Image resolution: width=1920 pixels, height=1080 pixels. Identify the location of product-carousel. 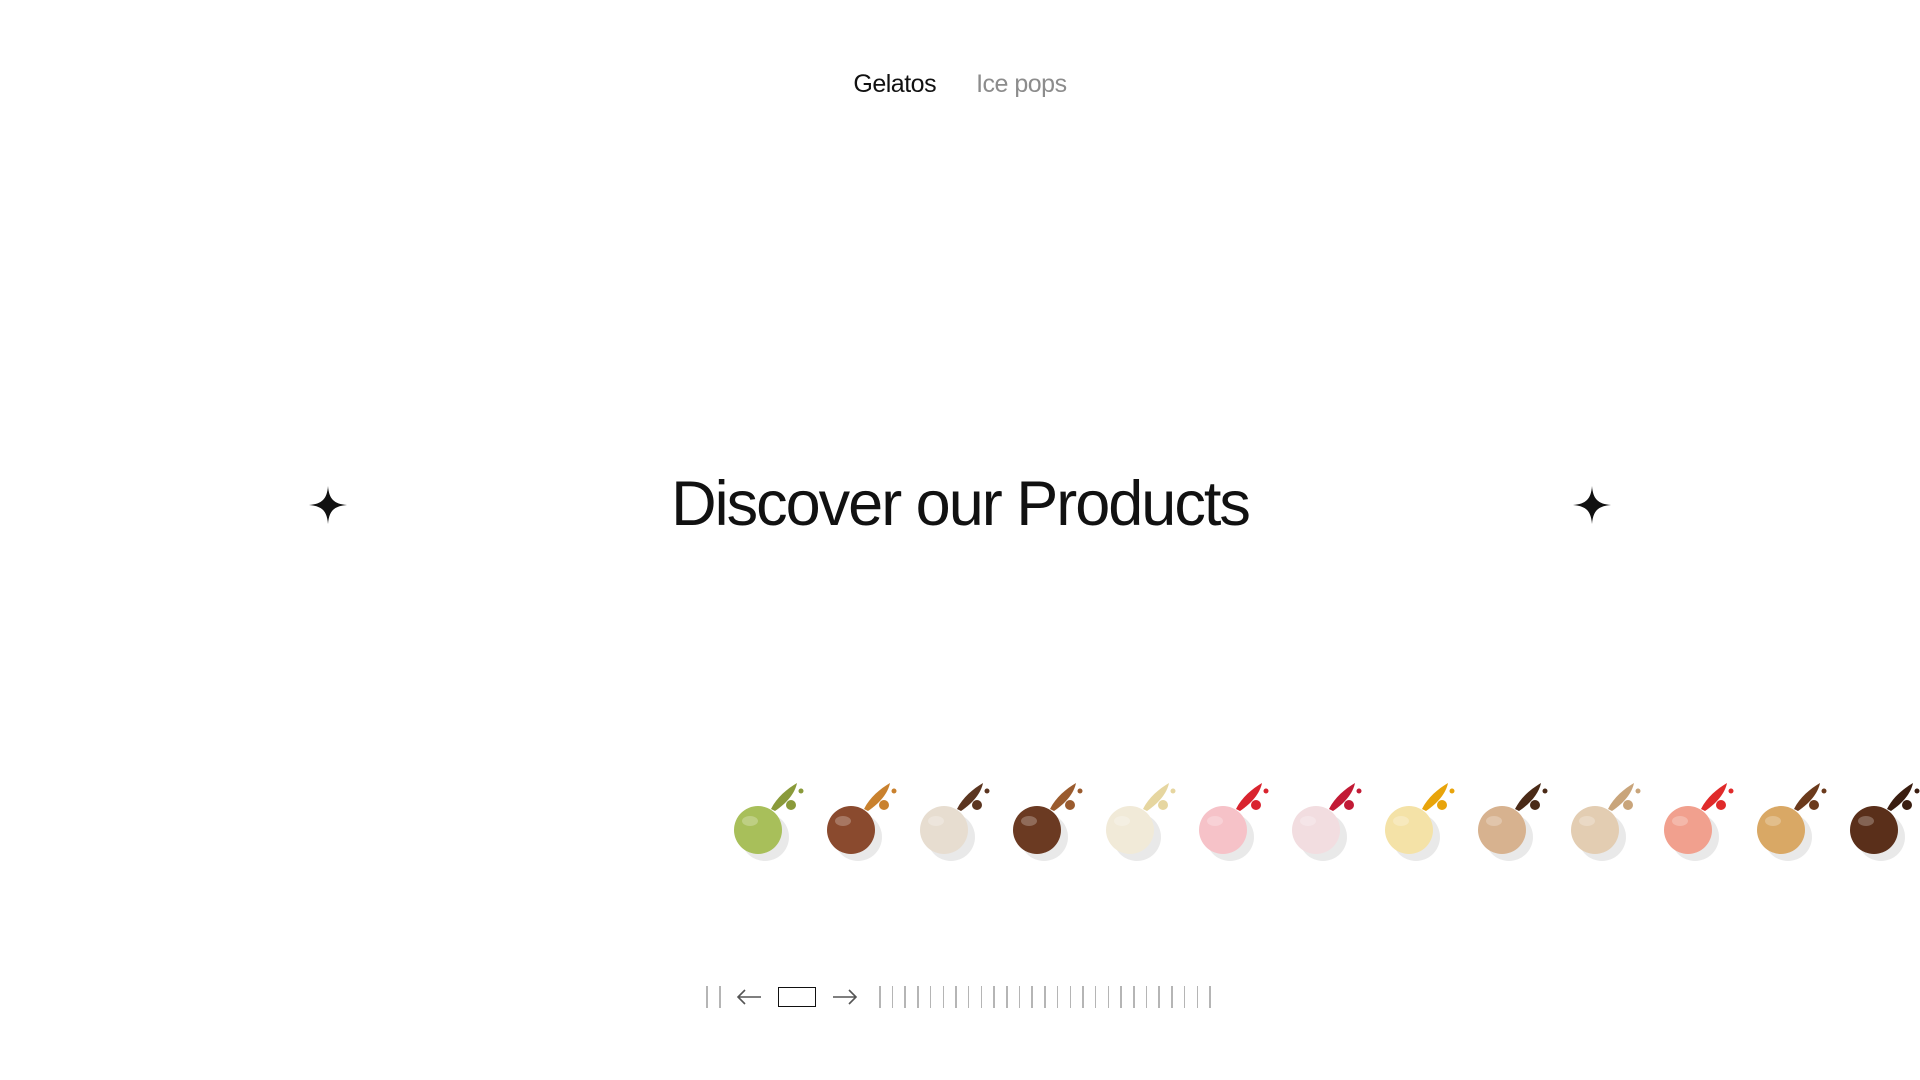
(1322, 825).